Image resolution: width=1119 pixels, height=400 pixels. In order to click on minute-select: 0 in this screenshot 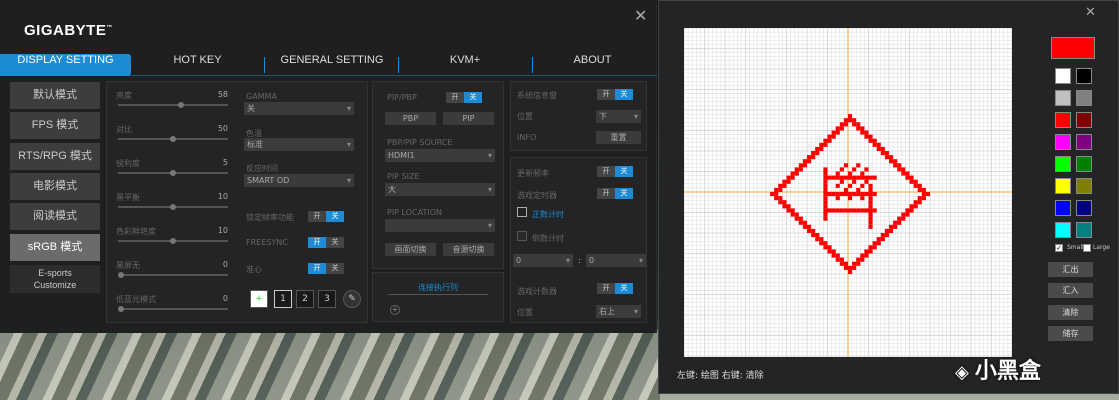, I will do `click(616, 260)`.